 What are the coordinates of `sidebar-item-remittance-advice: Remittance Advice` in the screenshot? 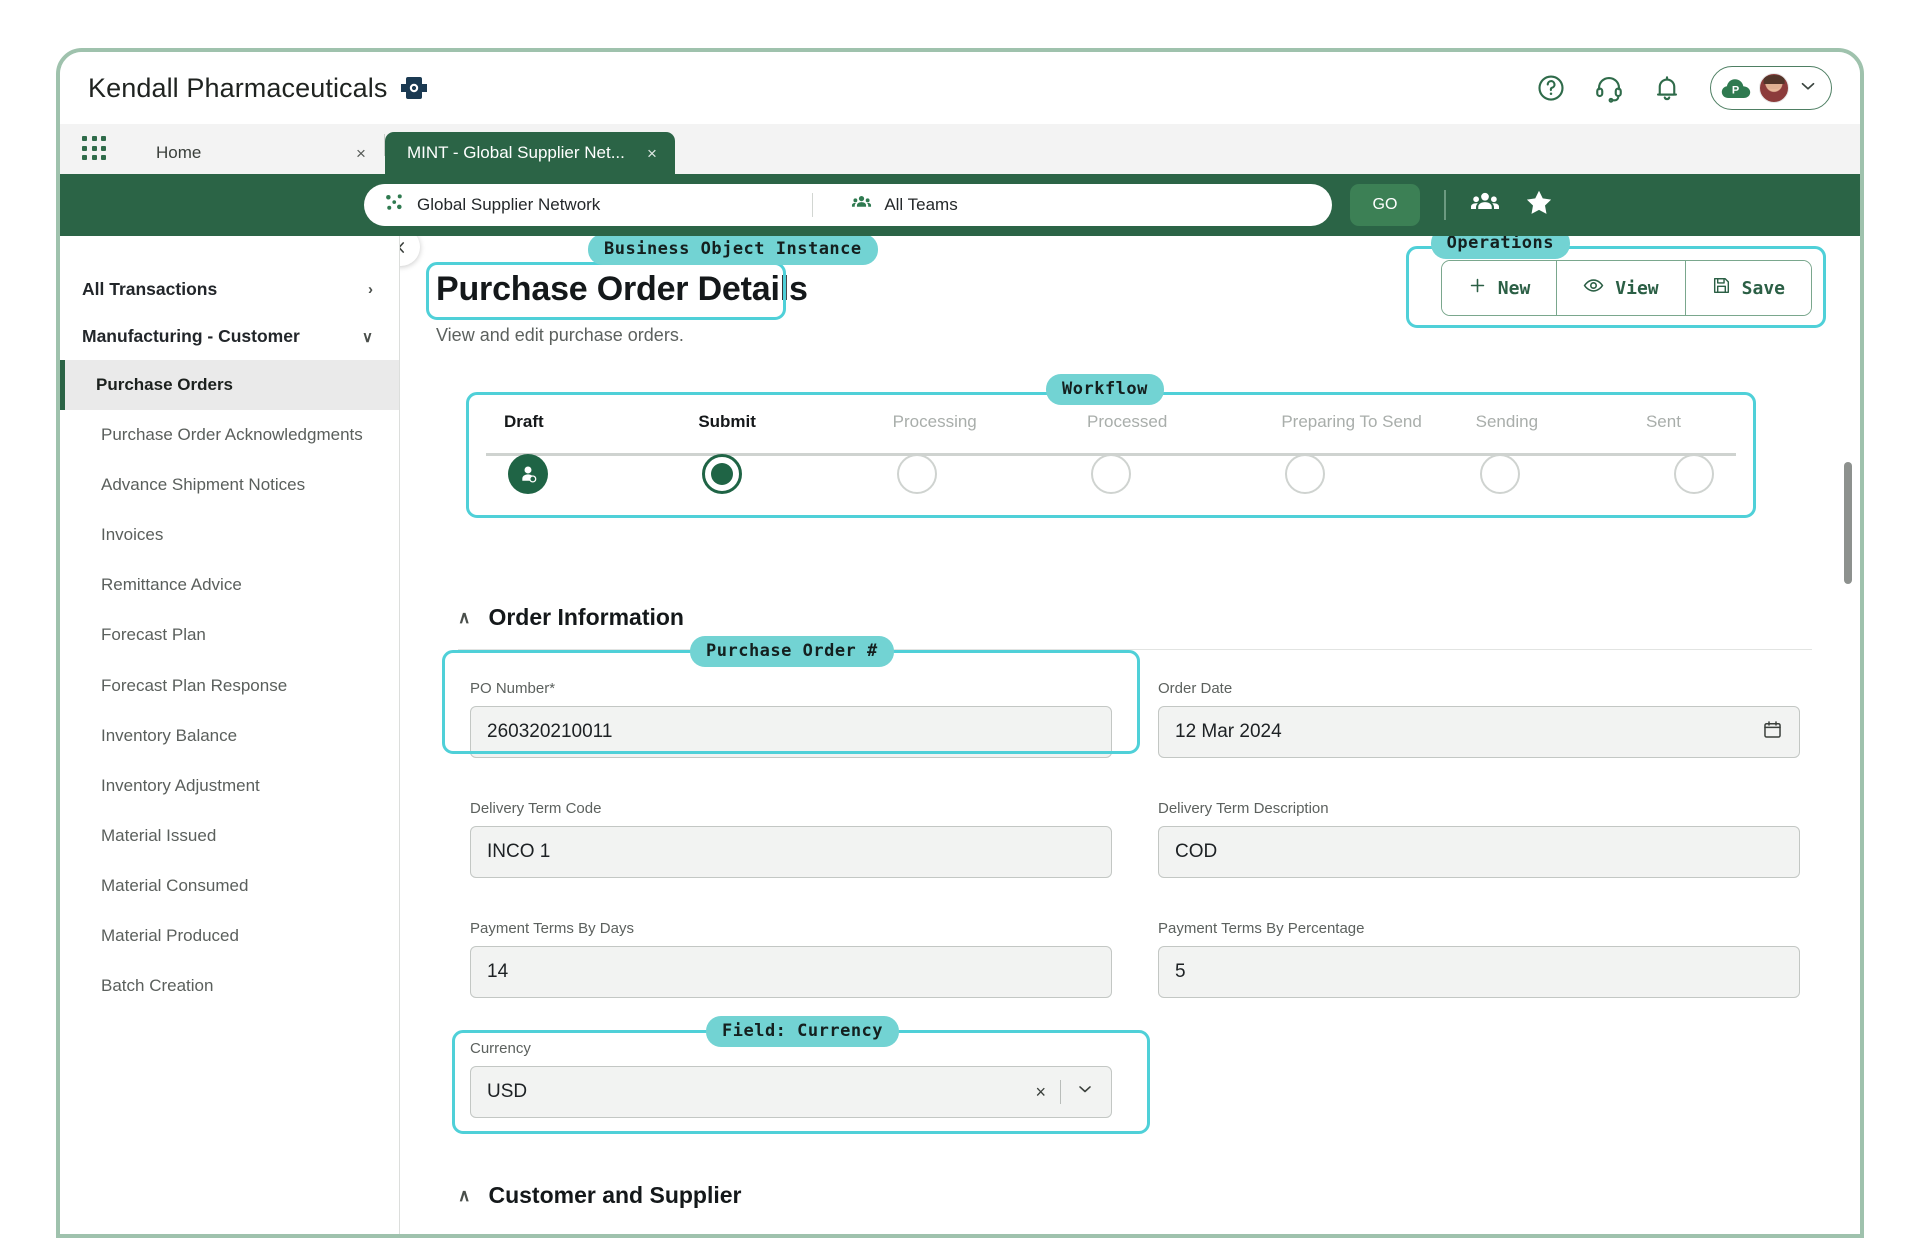 It's located at (229, 585).